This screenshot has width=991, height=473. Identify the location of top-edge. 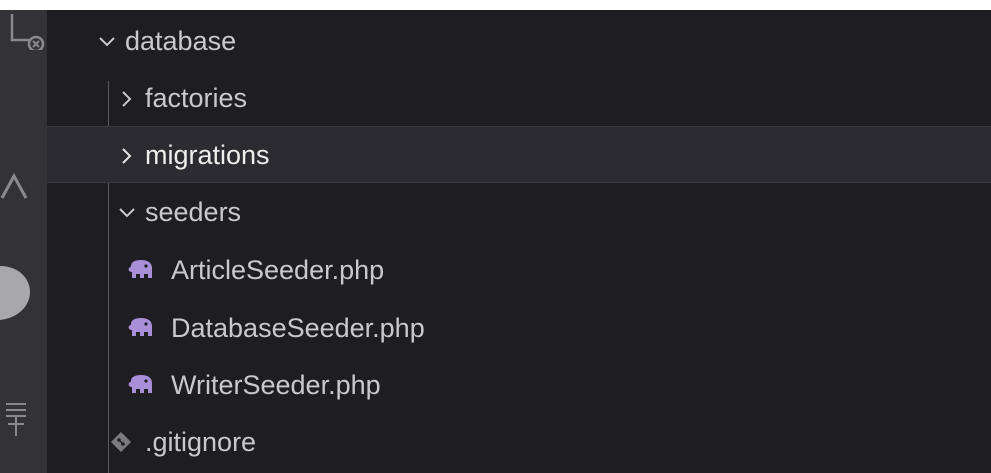
(495, 5).